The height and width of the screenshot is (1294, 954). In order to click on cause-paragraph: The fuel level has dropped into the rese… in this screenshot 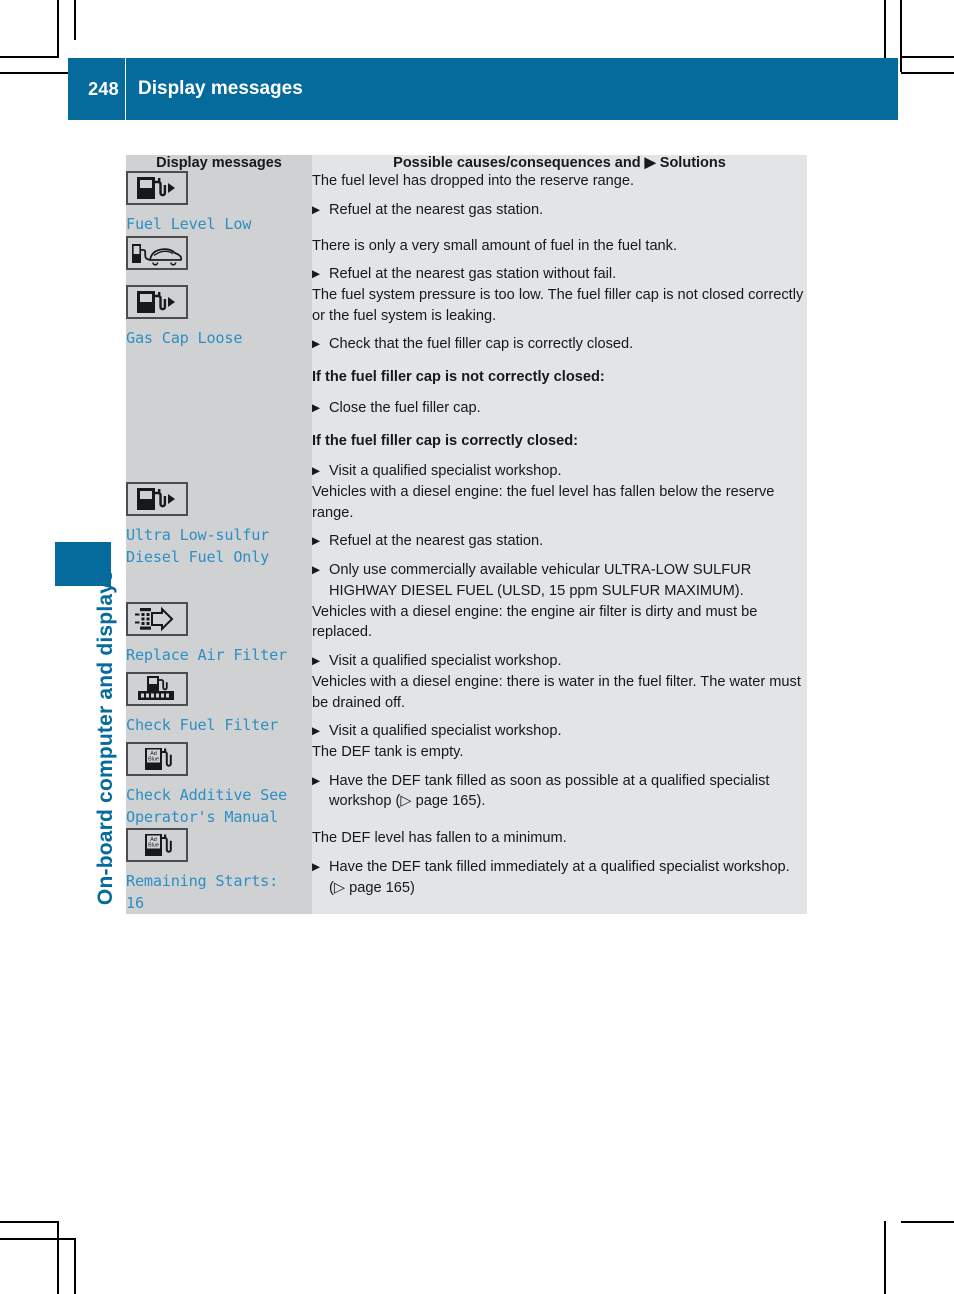, I will do `click(473, 181)`.